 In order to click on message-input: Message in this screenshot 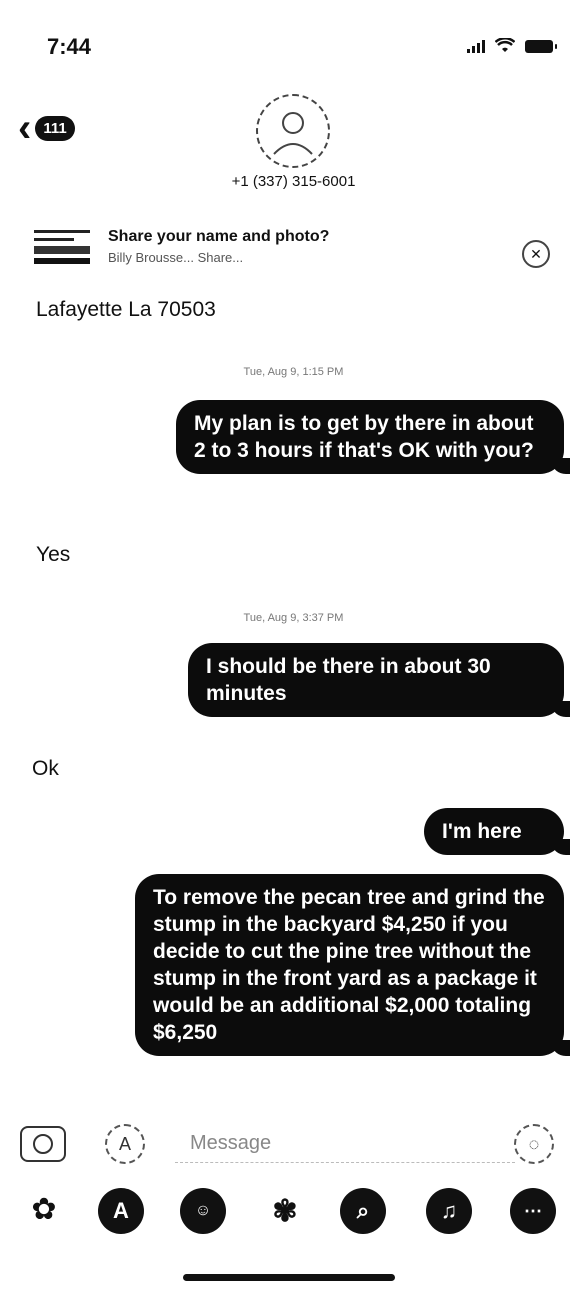, I will do `click(340, 1143)`.